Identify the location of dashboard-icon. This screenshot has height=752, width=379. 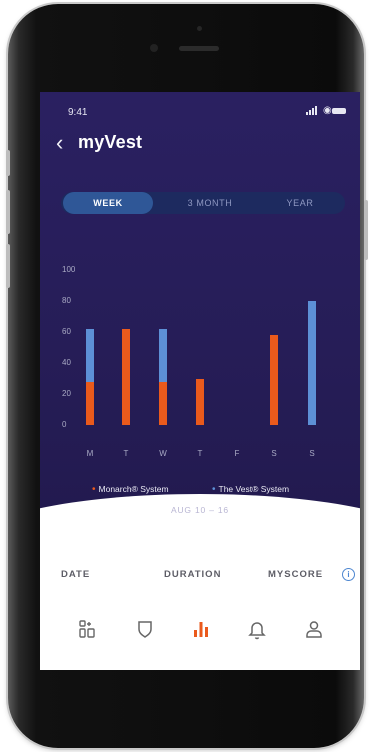
(87, 629).